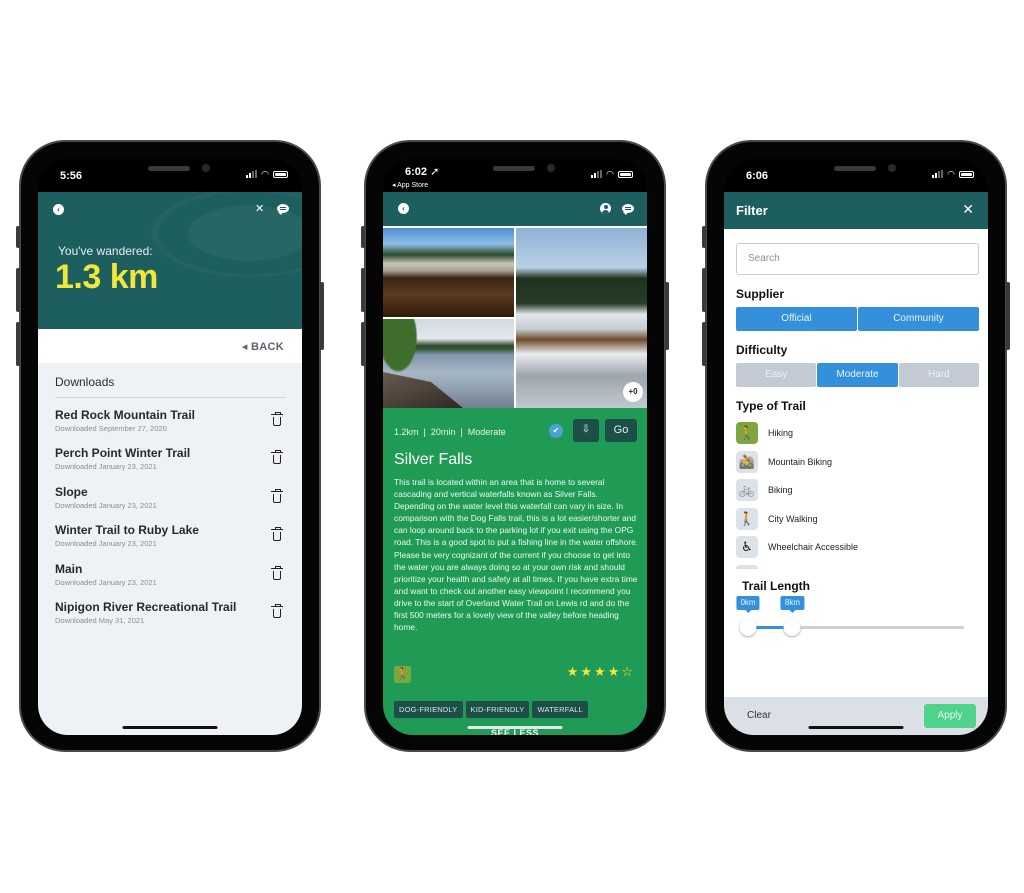 Image resolution: width=1024 pixels, height=893 pixels. I want to click on trail-type-wheelchair: ♿ Wheelchair Accessible, so click(857, 547).